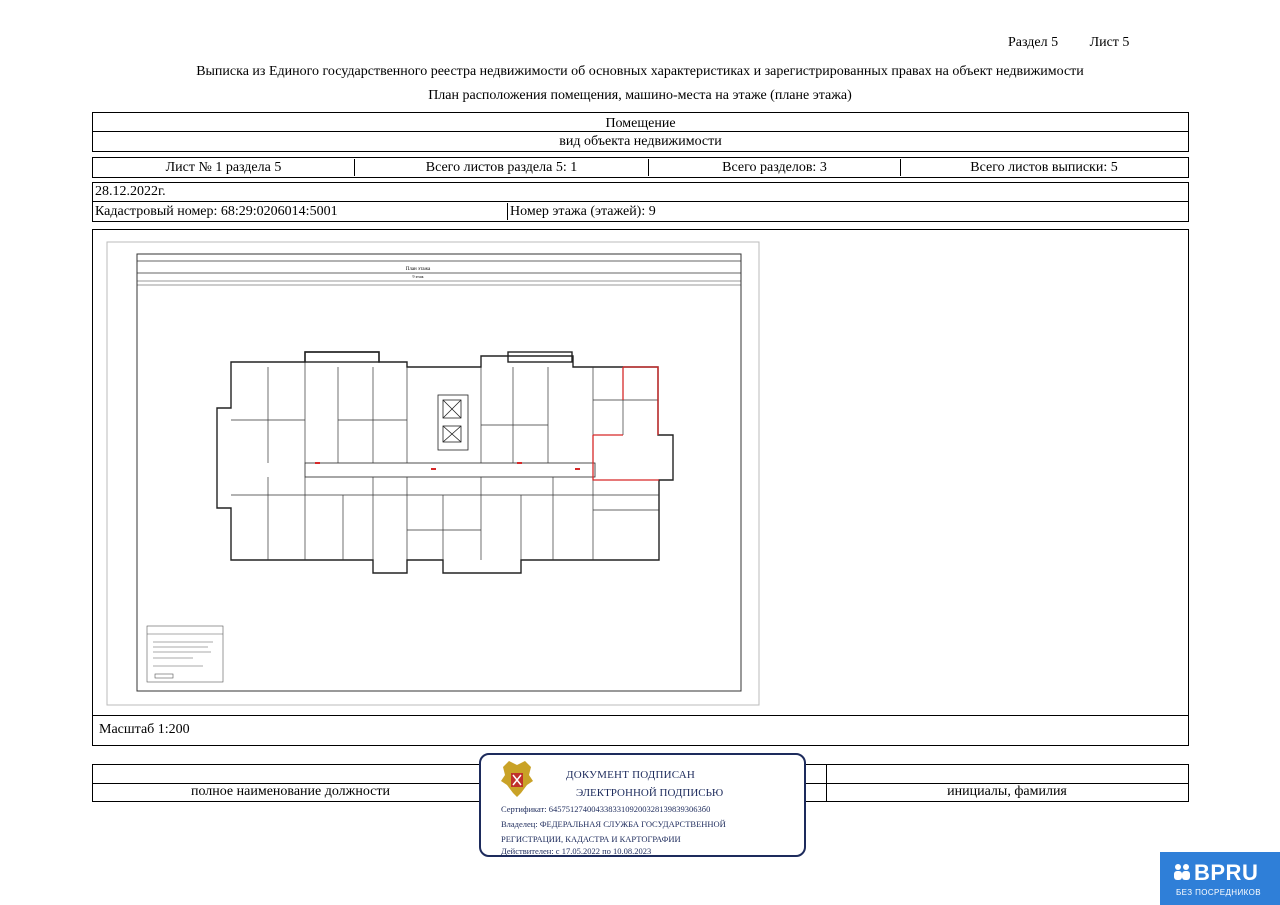 This screenshot has height=905, width=1280. Describe the element at coordinates (502, 167) in the screenshot. I see `total-section-sheets-cell: Всего листов раздела 5: 1` at that location.